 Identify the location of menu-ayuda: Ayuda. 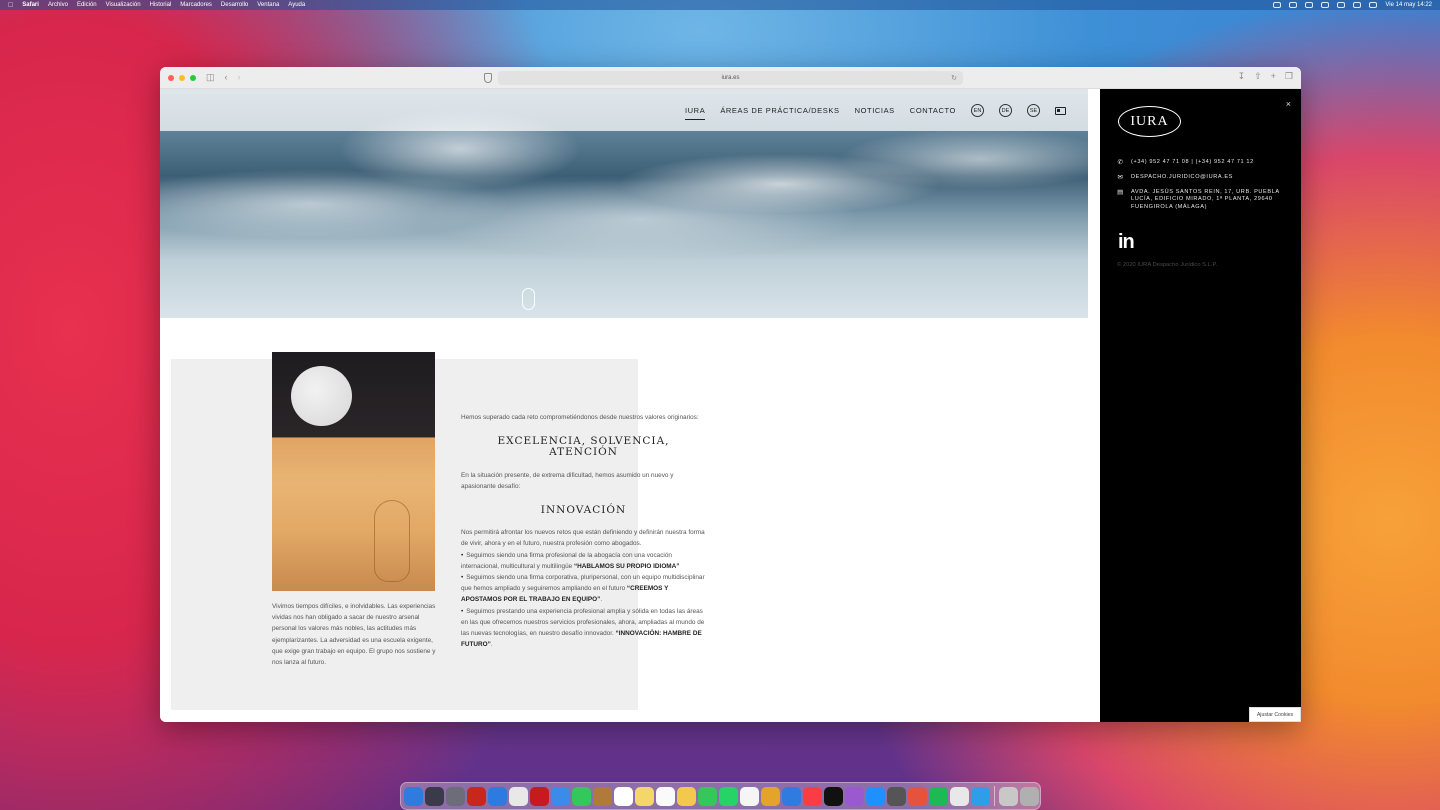
(296, 5).